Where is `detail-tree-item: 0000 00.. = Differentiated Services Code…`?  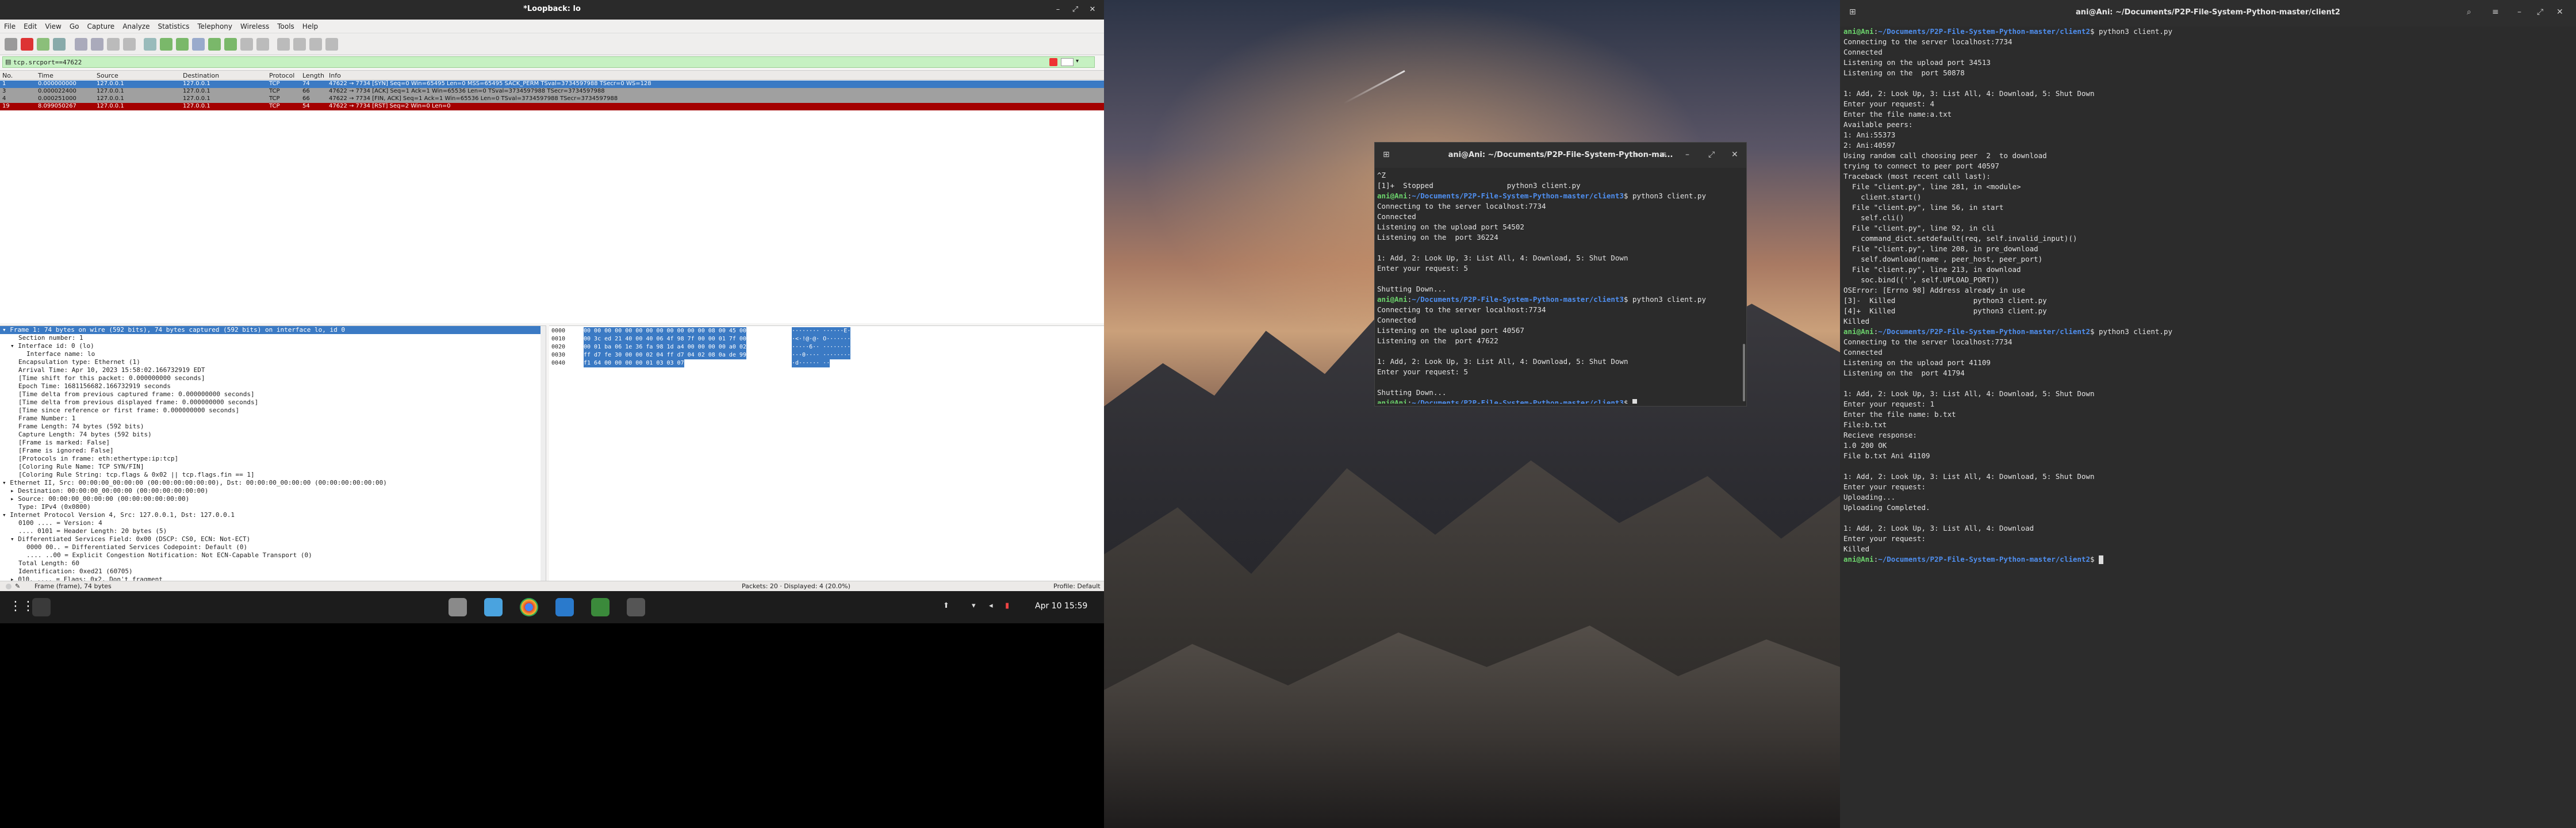
detail-tree-item: 0000 00.. = Differentiated Services Code… is located at coordinates (136, 547).